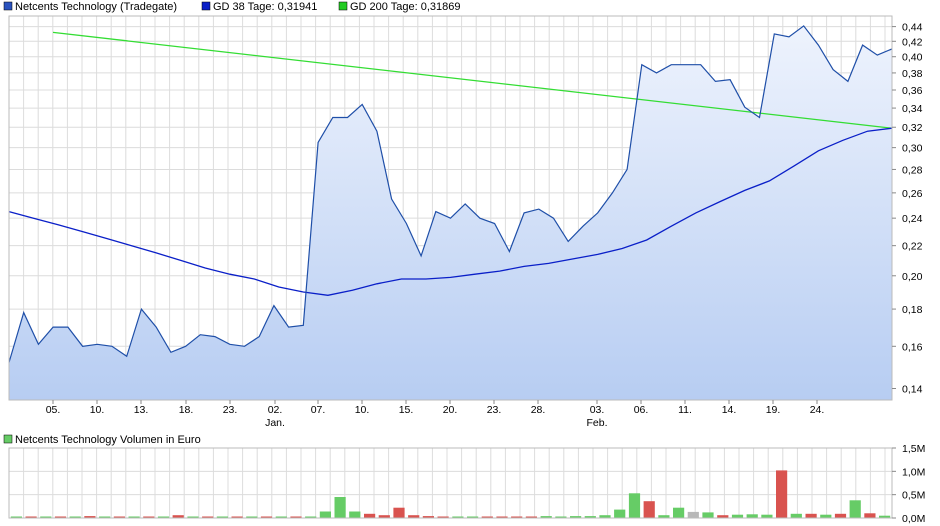 The height and width of the screenshot is (526, 940). I want to click on legend-label-gd200: GD 200 Tage: 0,31869, so click(405, 7).